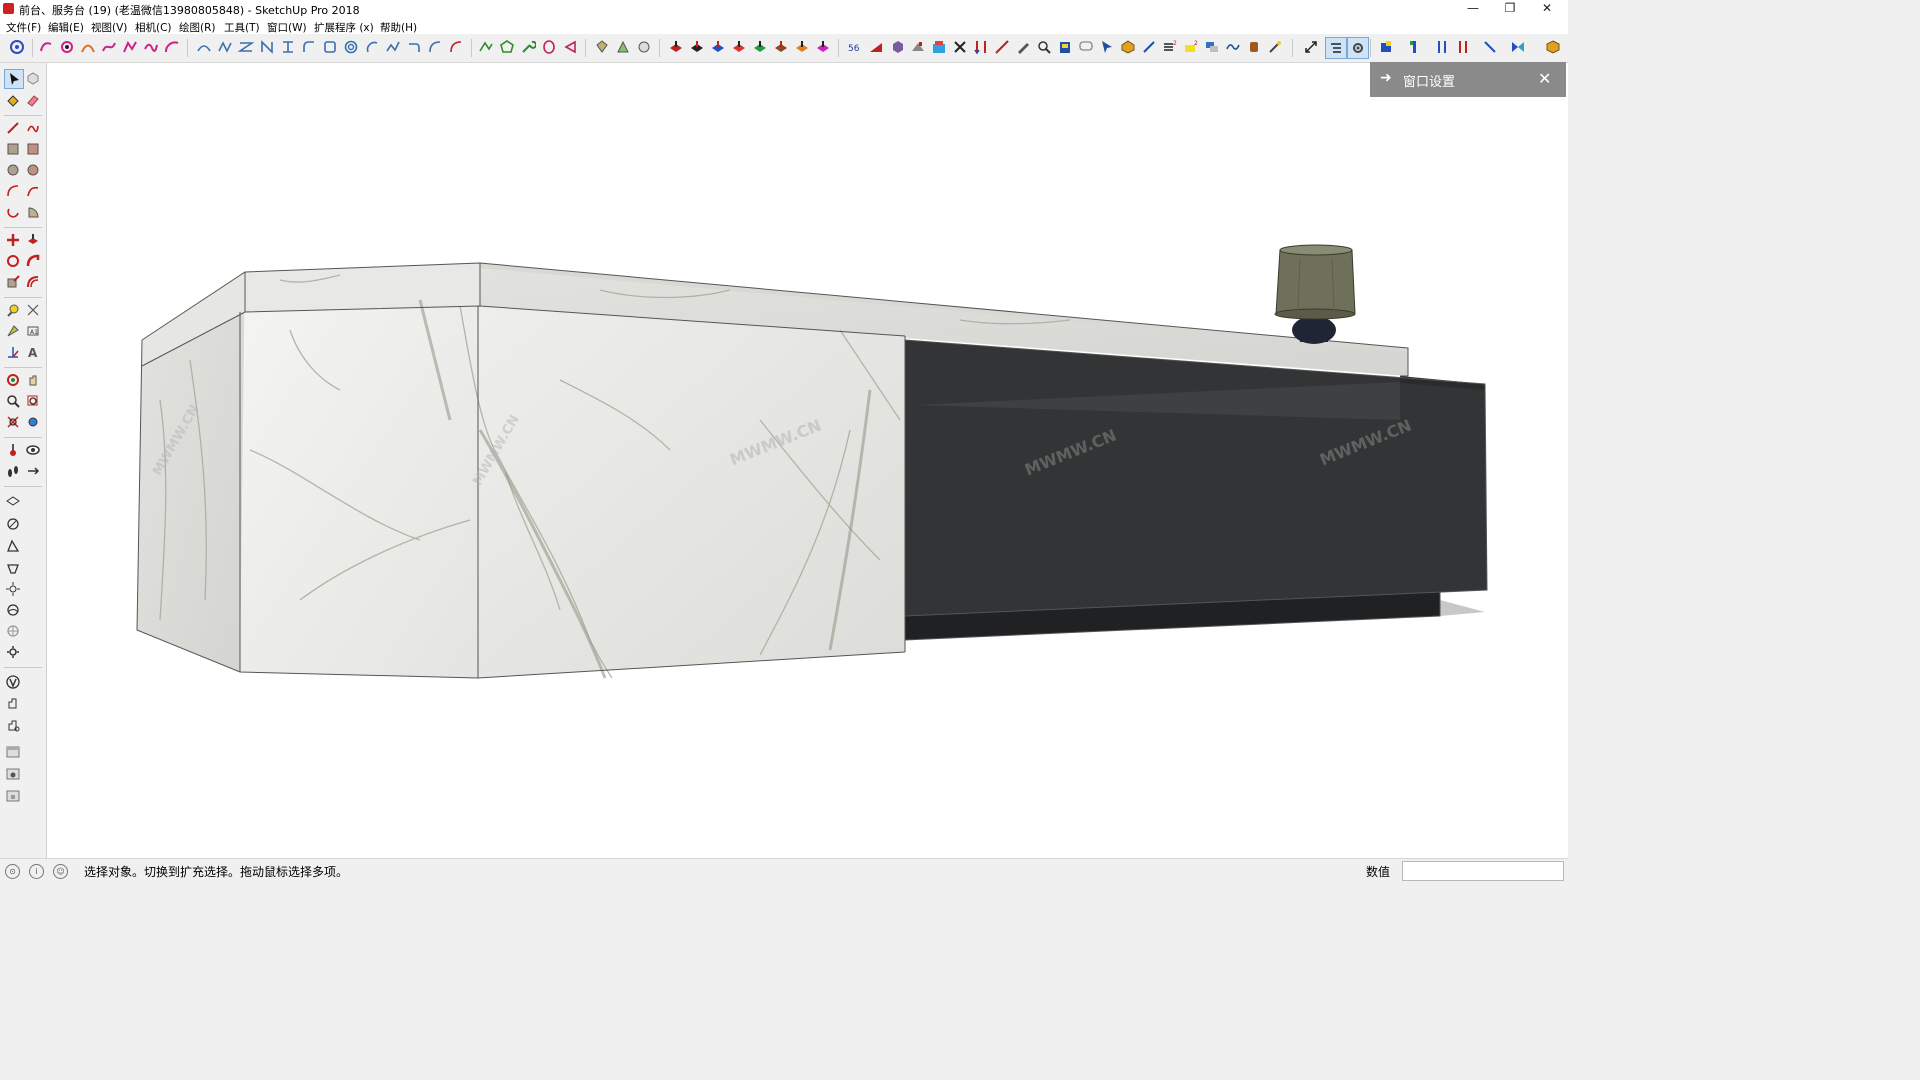 This screenshot has width=1920, height=1080. Describe the element at coordinates (1414, 47) in the screenshot. I see `blue-pillar-icon` at that location.